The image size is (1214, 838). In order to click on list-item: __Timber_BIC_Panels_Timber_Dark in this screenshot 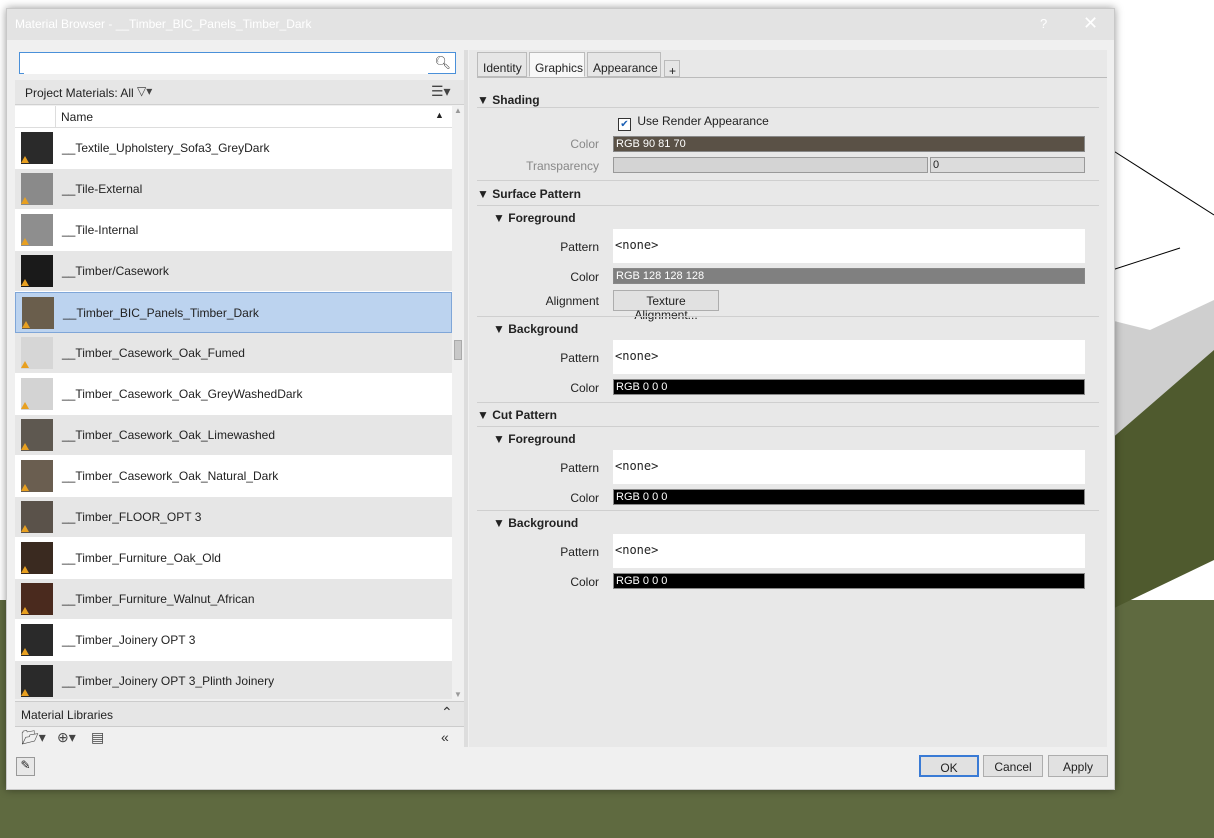, I will do `click(233, 312)`.